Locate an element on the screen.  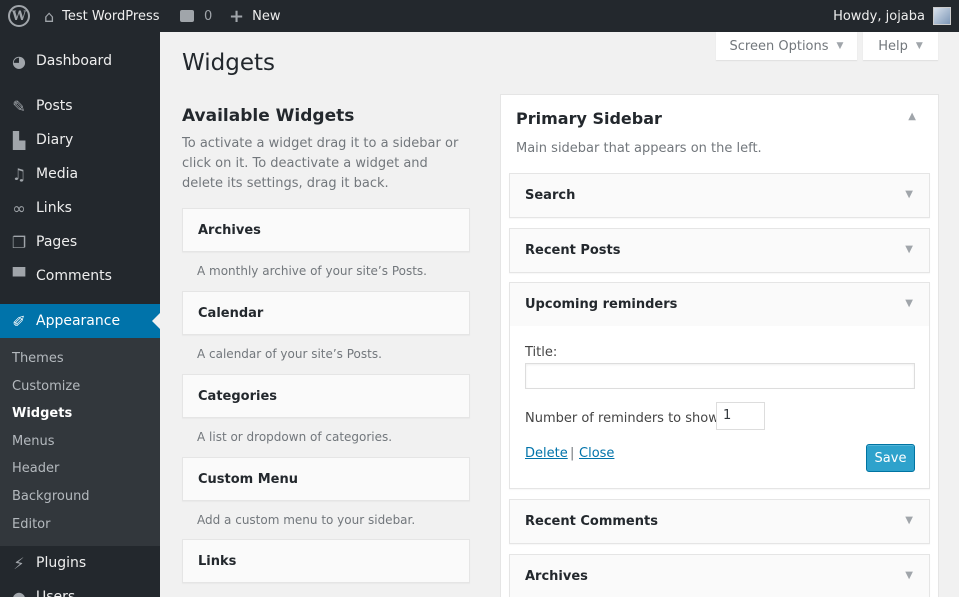
chain-link-icon: ∞ is located at coordinates (19, 208).